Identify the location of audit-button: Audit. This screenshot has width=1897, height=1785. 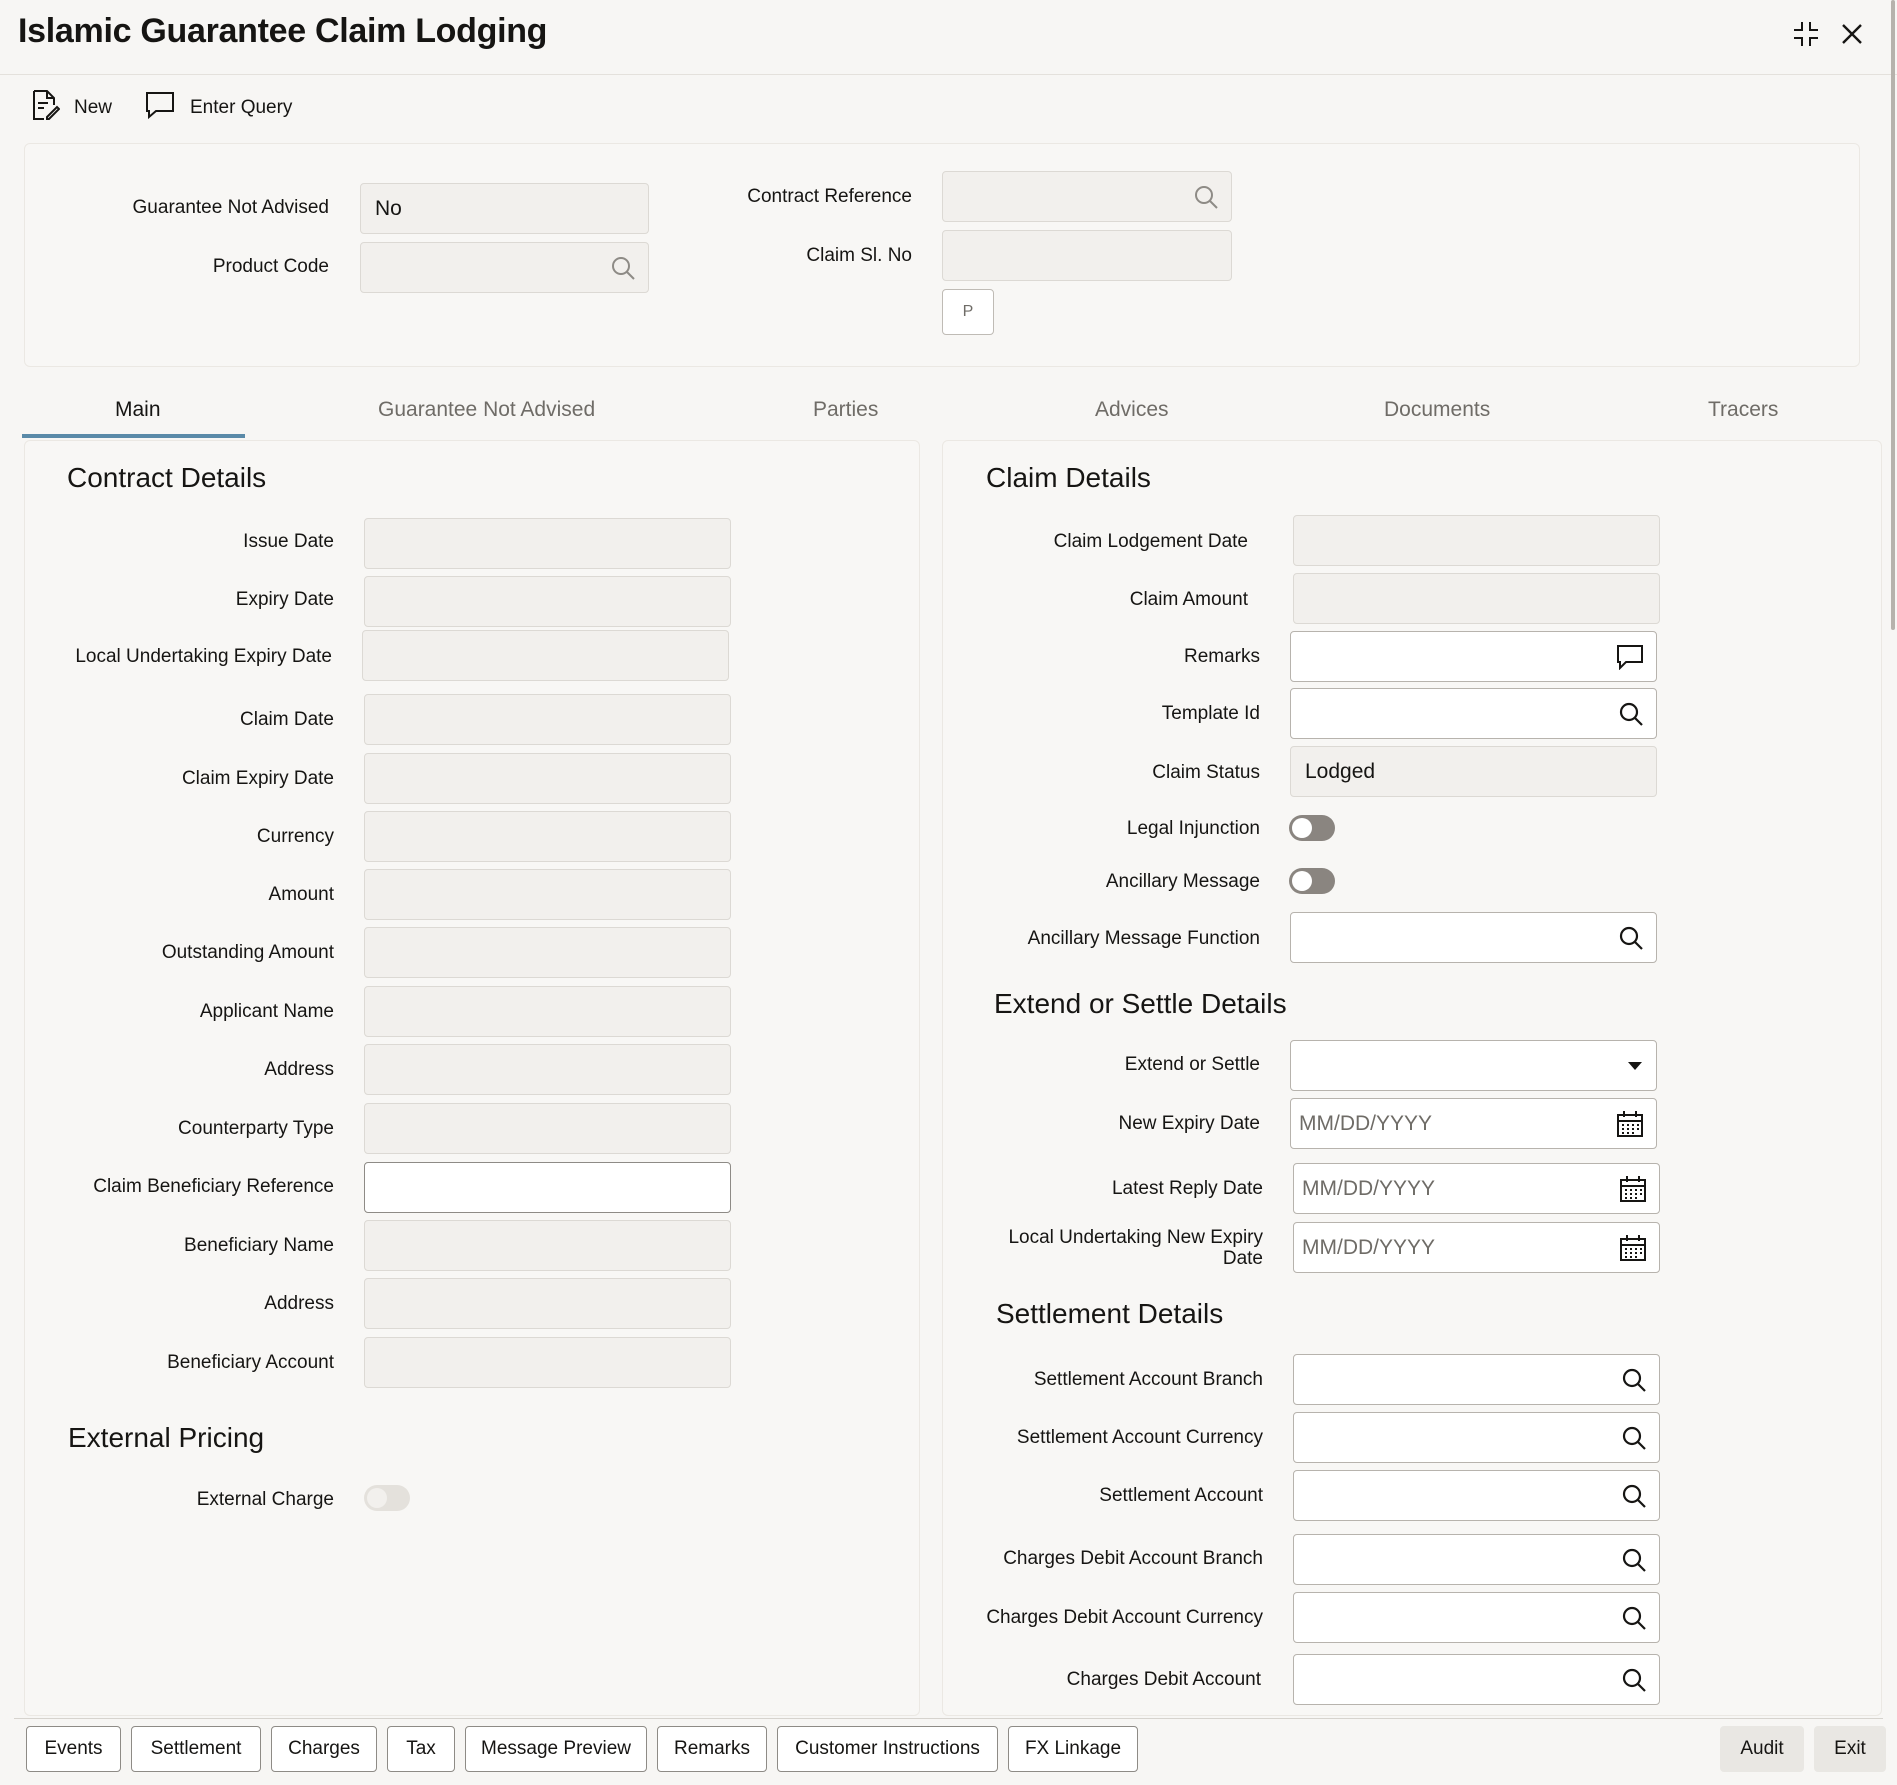
(1762, 1749).